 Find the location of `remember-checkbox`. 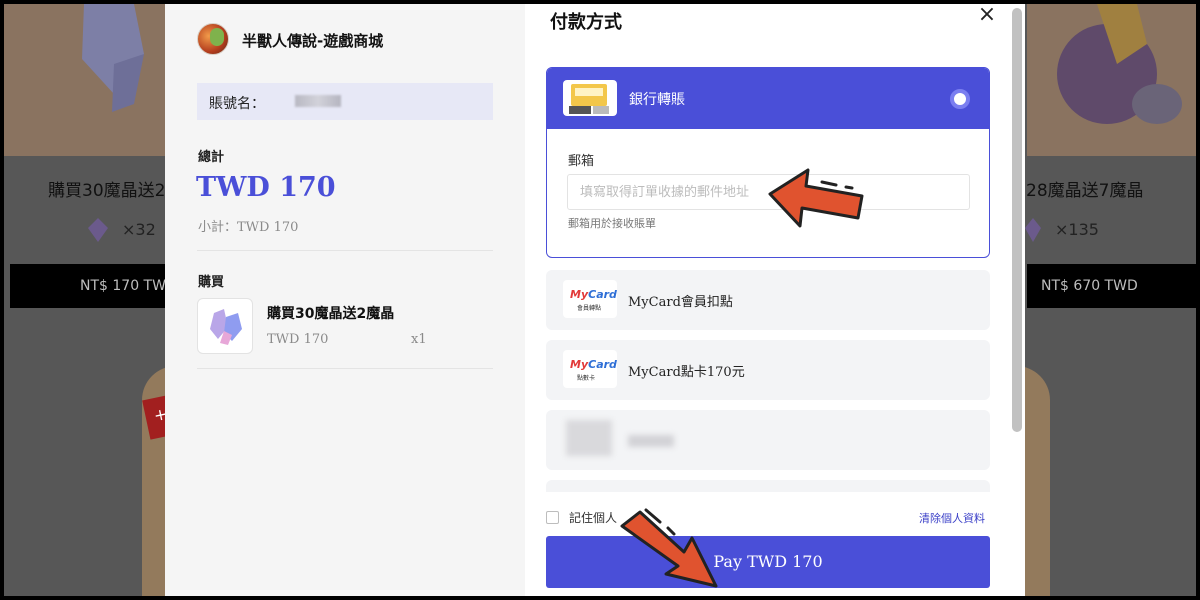

remember-checkbox is located at coordinates (552, 517).